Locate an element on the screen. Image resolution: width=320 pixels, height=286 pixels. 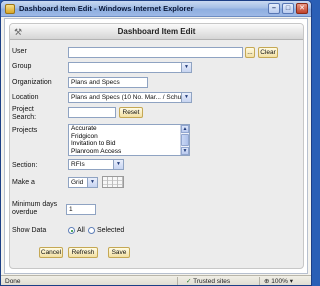
location-select-value: Plans and Specs (10 No. Mar... / Schu is located at coordinates (126, 97).